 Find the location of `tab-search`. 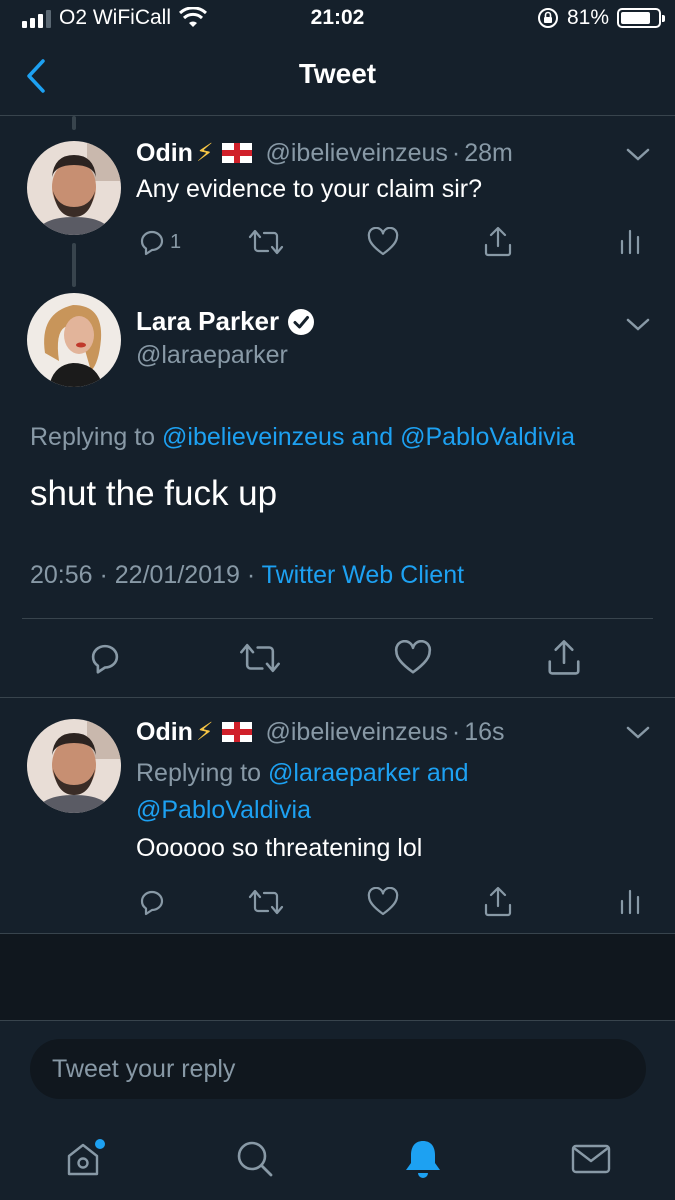

tab-search is located at coordinates (255, 1159).